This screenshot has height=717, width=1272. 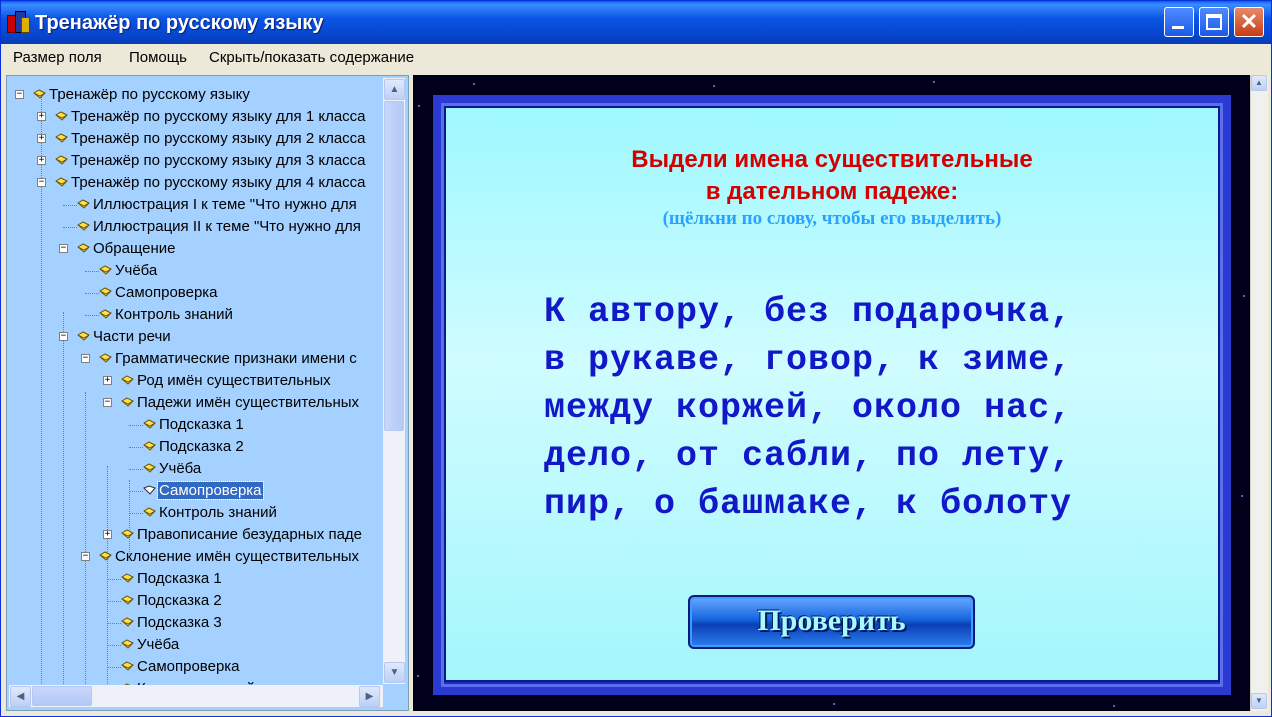 I want to click on tree-item-label: Иллюстрация I к теме "Что нужно для, so click(x=225, y=204).